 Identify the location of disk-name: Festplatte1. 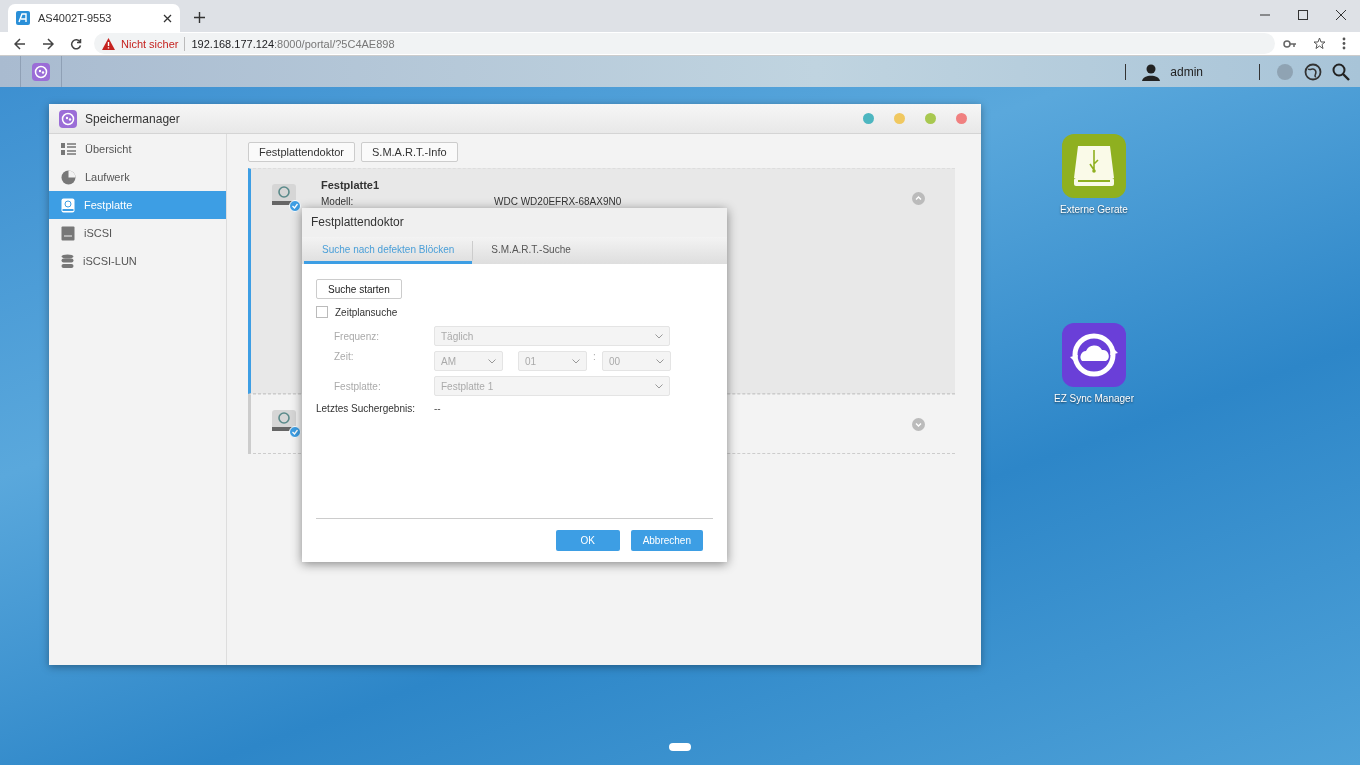
(351, 185).